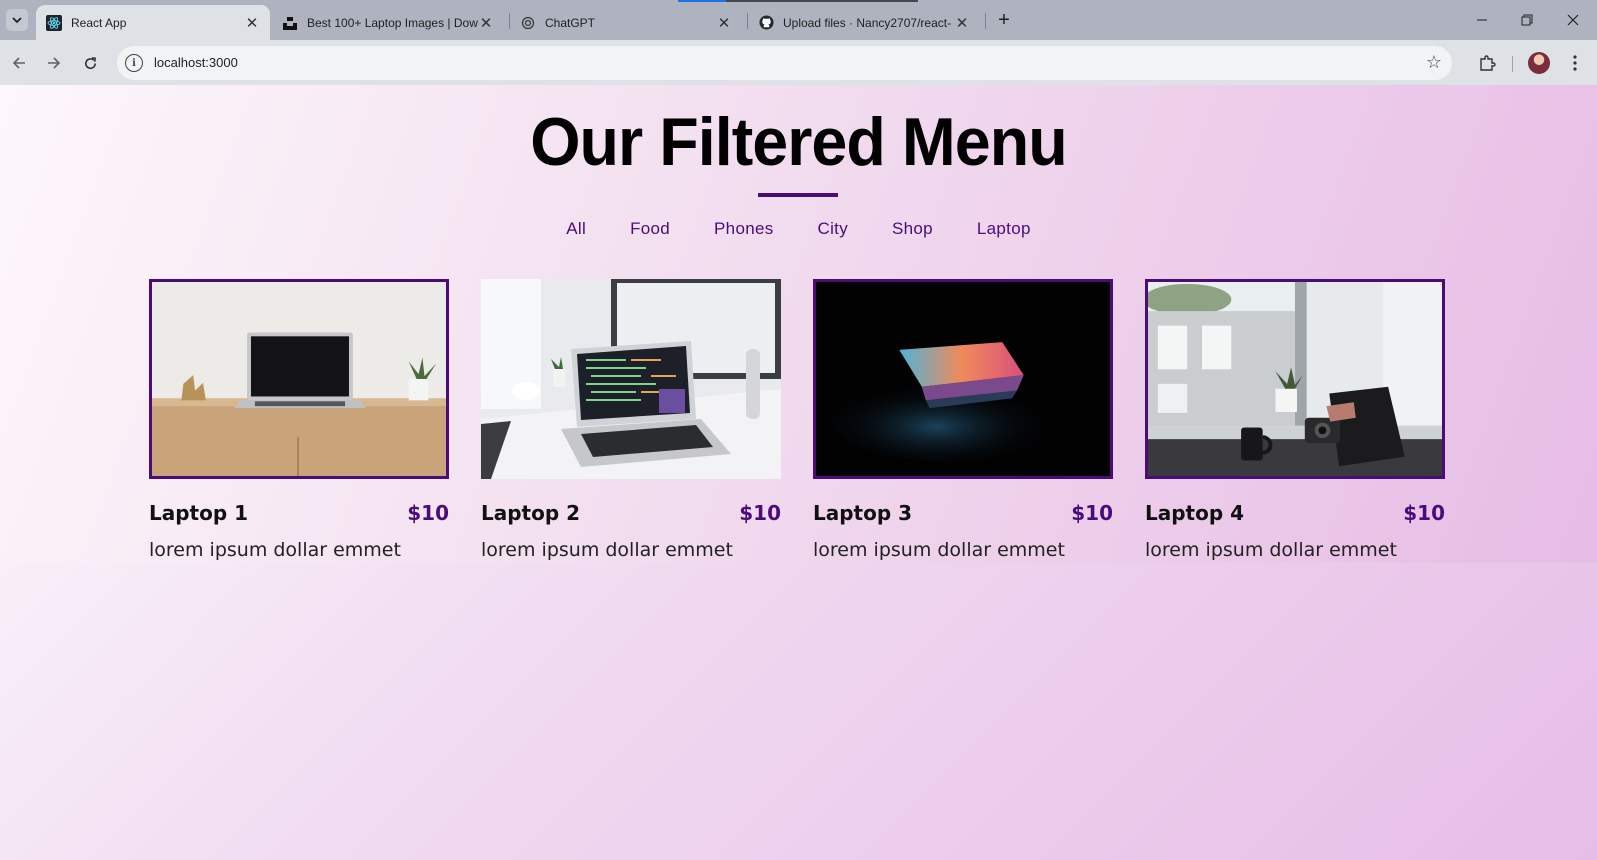  I want to click on chevron-down-icon, so click(17, 20).